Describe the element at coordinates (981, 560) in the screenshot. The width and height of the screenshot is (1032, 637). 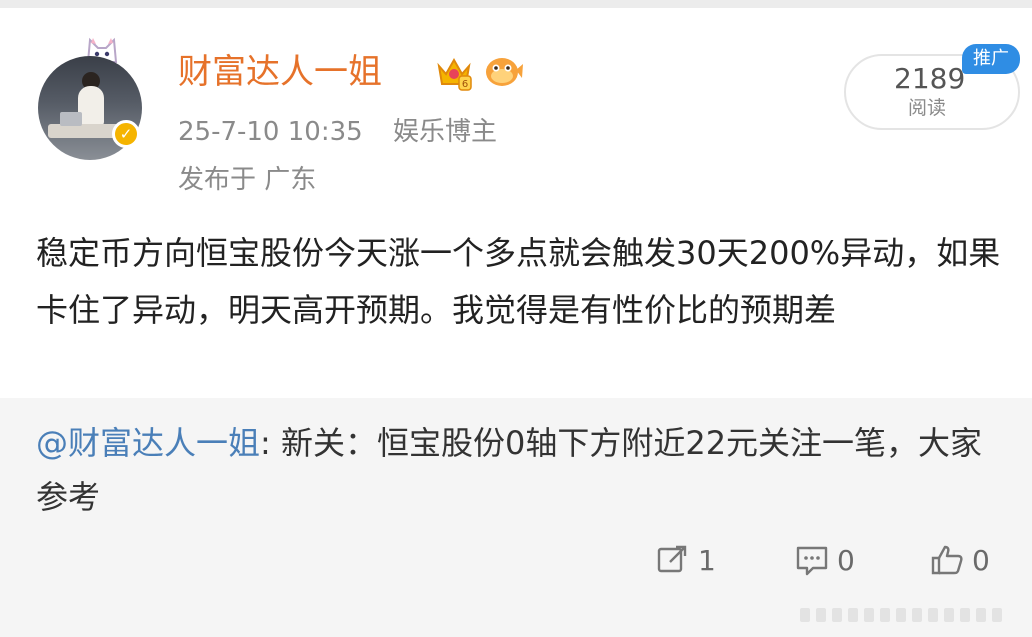
I see `like-count: 0` at that location.